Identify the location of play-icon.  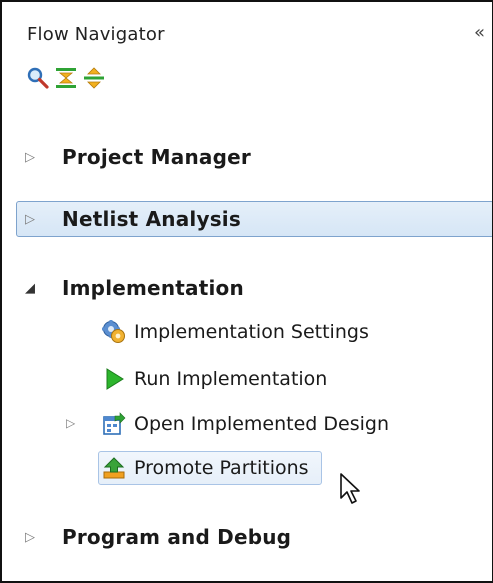
(115, 379).